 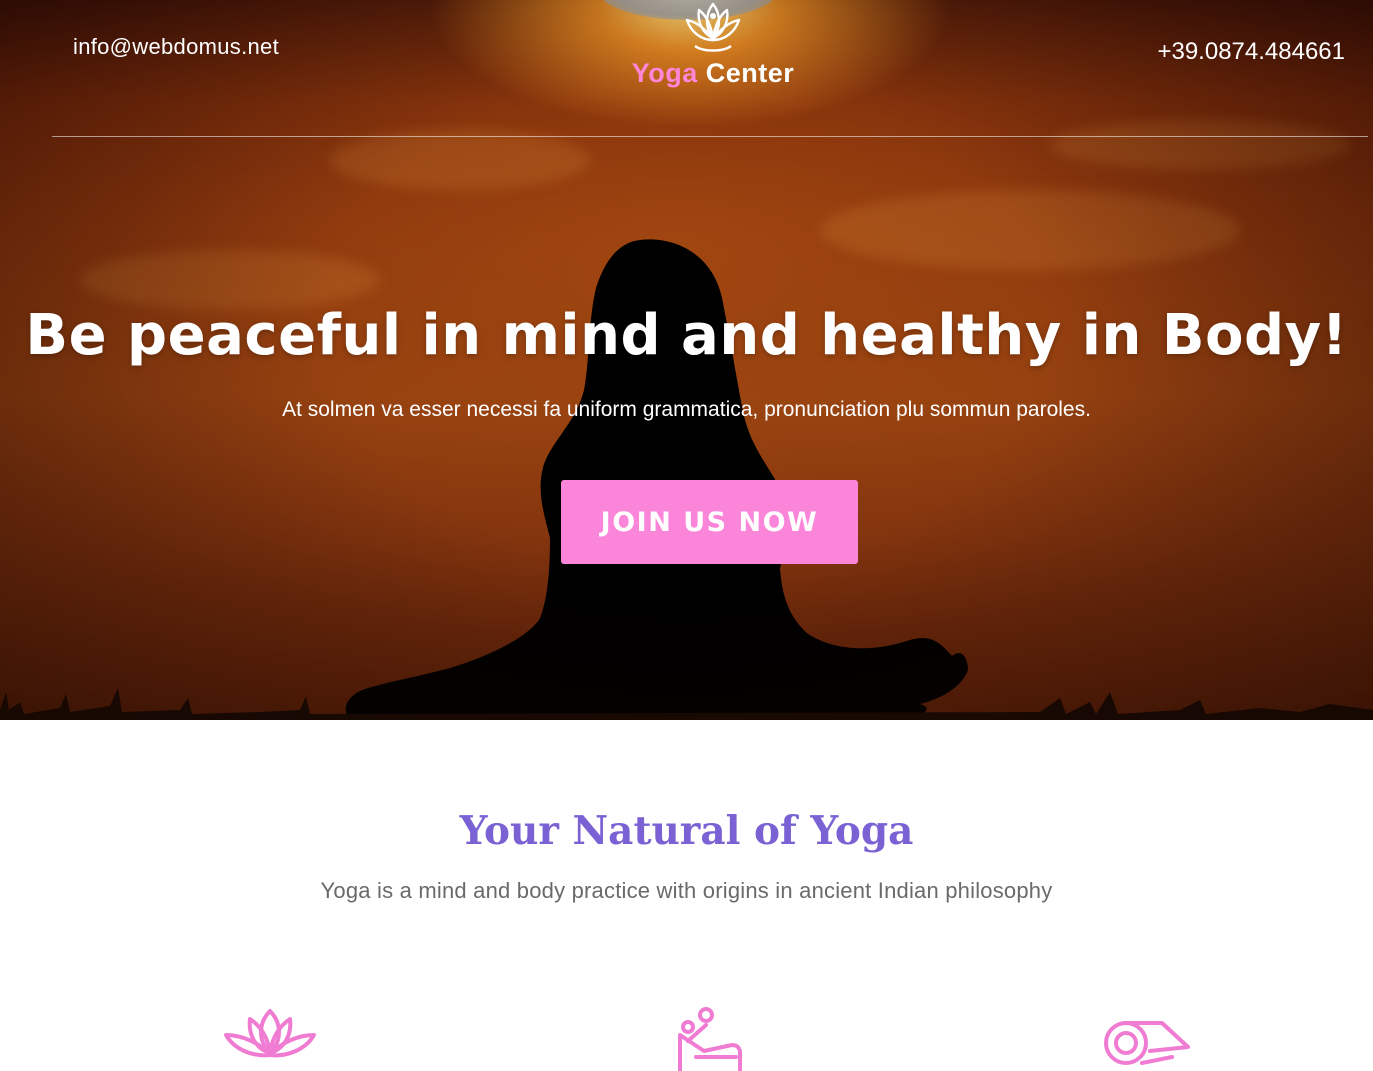 What do you see at coordinates (710, 136) in the screenshot?
I see `header-divider` at bounding box center [710, 136].